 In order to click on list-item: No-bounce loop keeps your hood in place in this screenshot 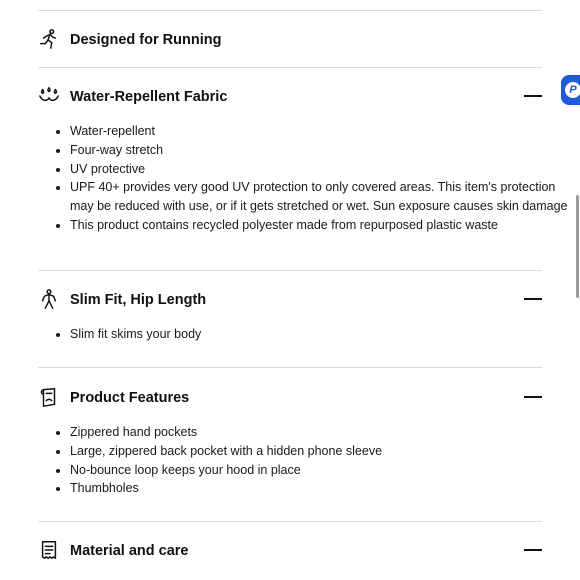, I will do `click(320, 470)`.